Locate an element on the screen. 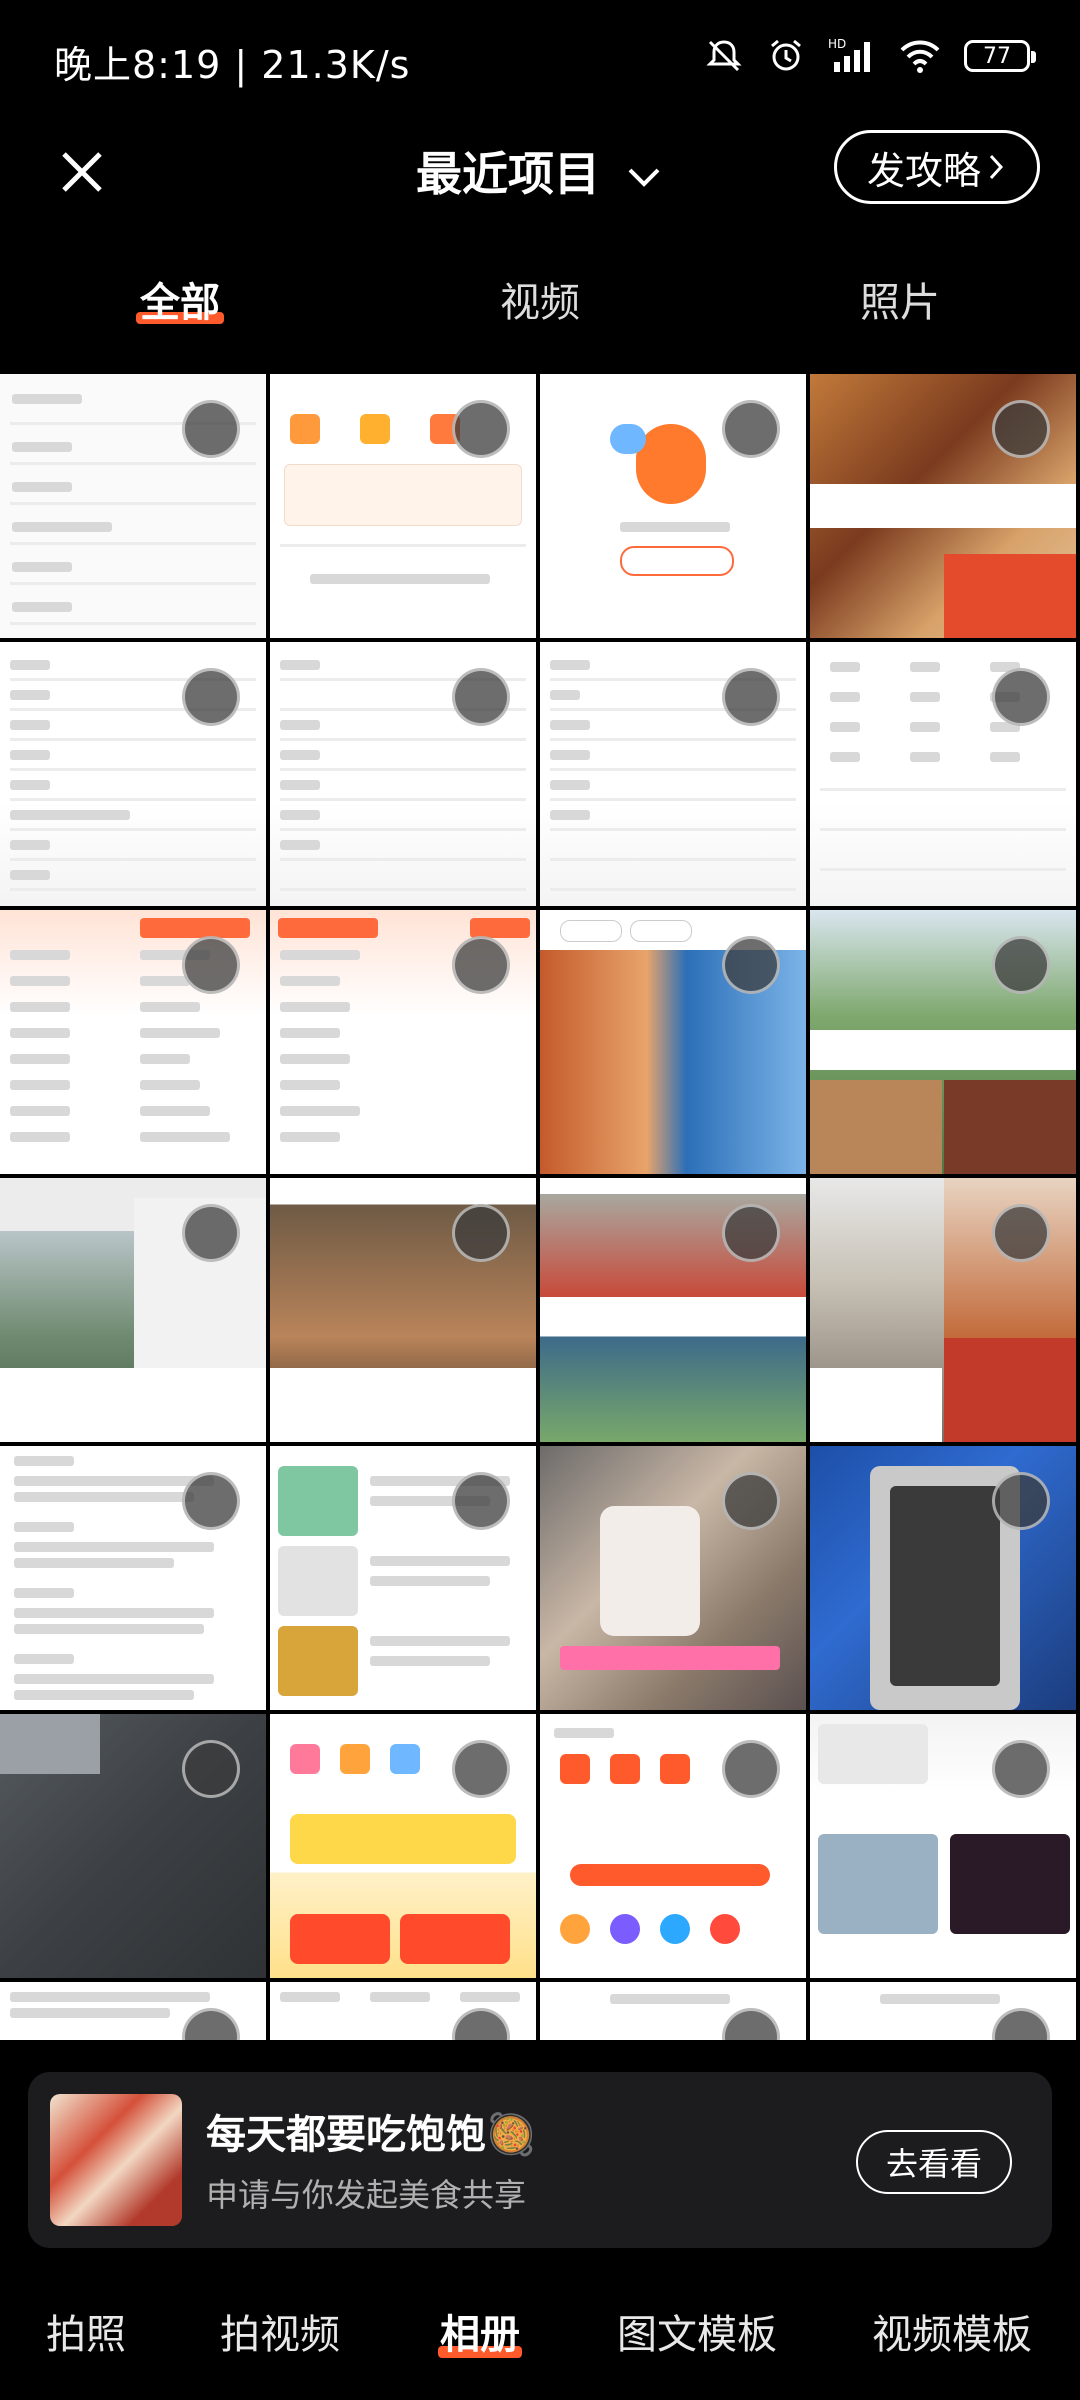 The height and width of the screenshot is (2400, 1080). media-thumb-province-index is located at coordinates (943, 774).